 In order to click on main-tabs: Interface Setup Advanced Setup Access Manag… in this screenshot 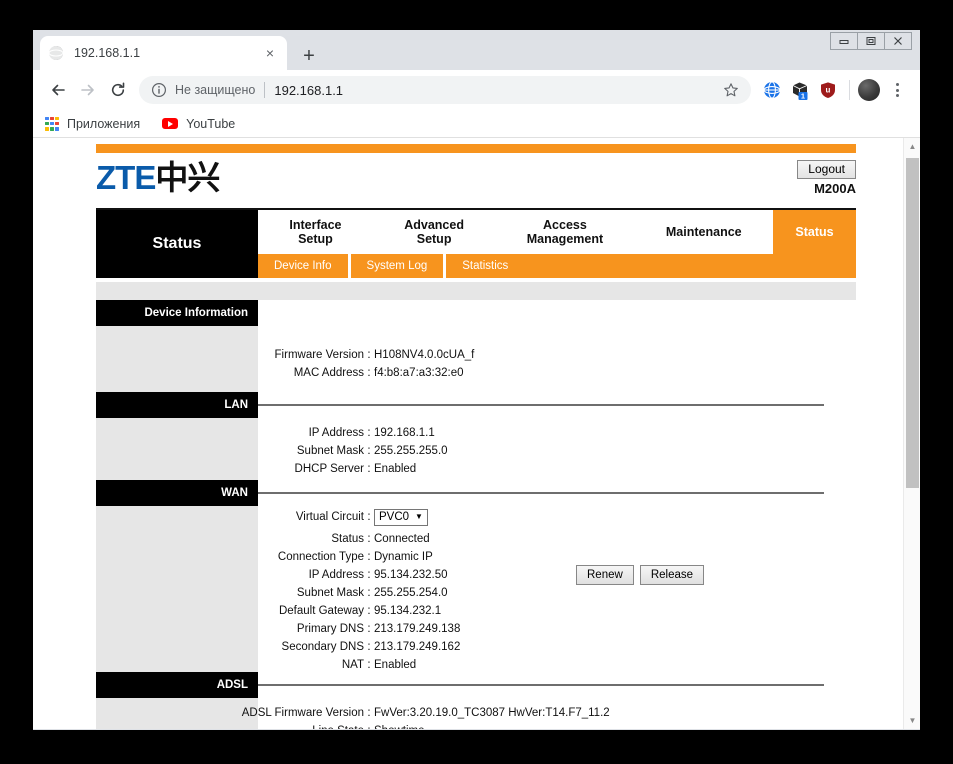, I will do `click(557, 232)`.